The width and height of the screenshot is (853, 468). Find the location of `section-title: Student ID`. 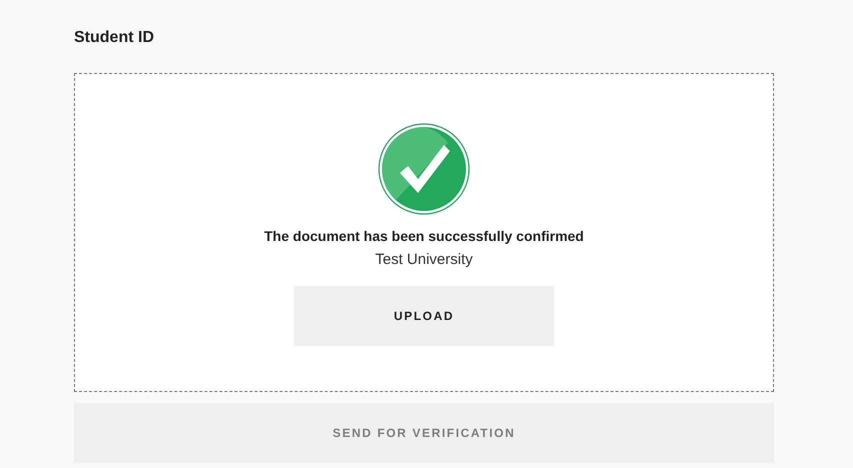

section-title: Student ID is located at coordinates (114, 38).